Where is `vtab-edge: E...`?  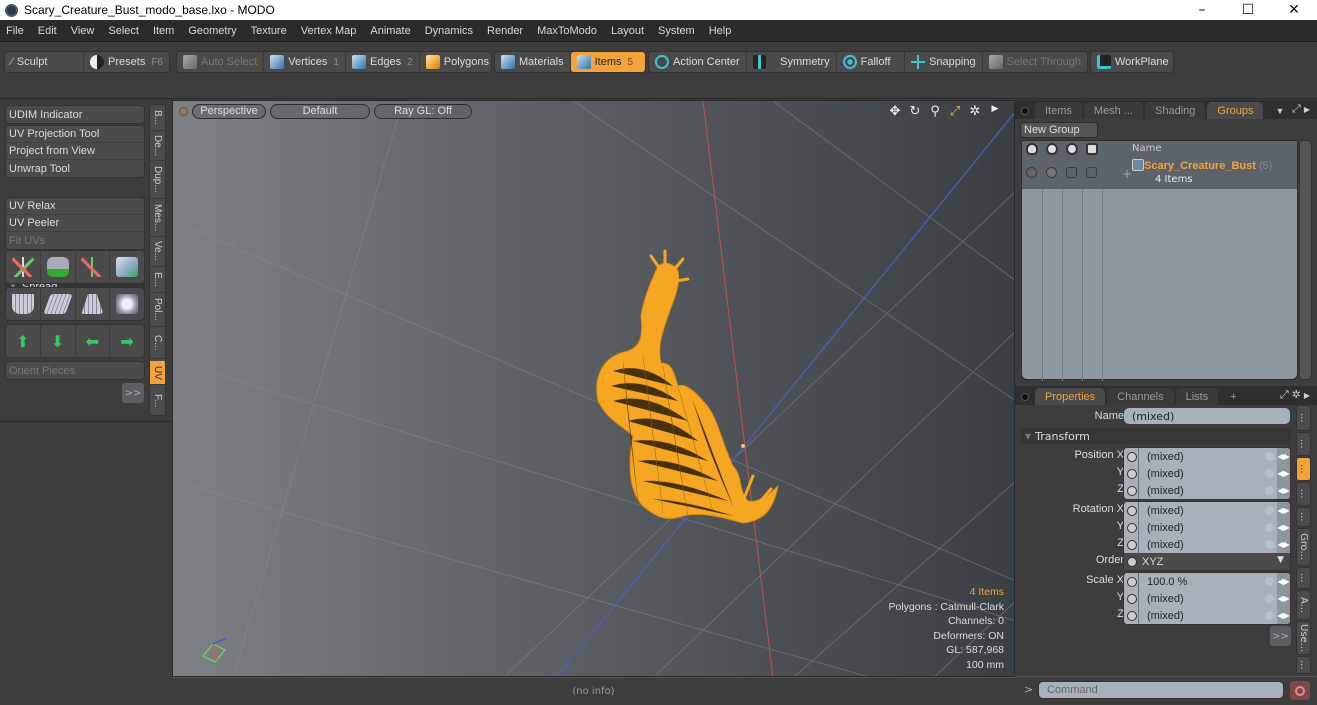
vtab-edge: E... is located at coordinates (157, 280).